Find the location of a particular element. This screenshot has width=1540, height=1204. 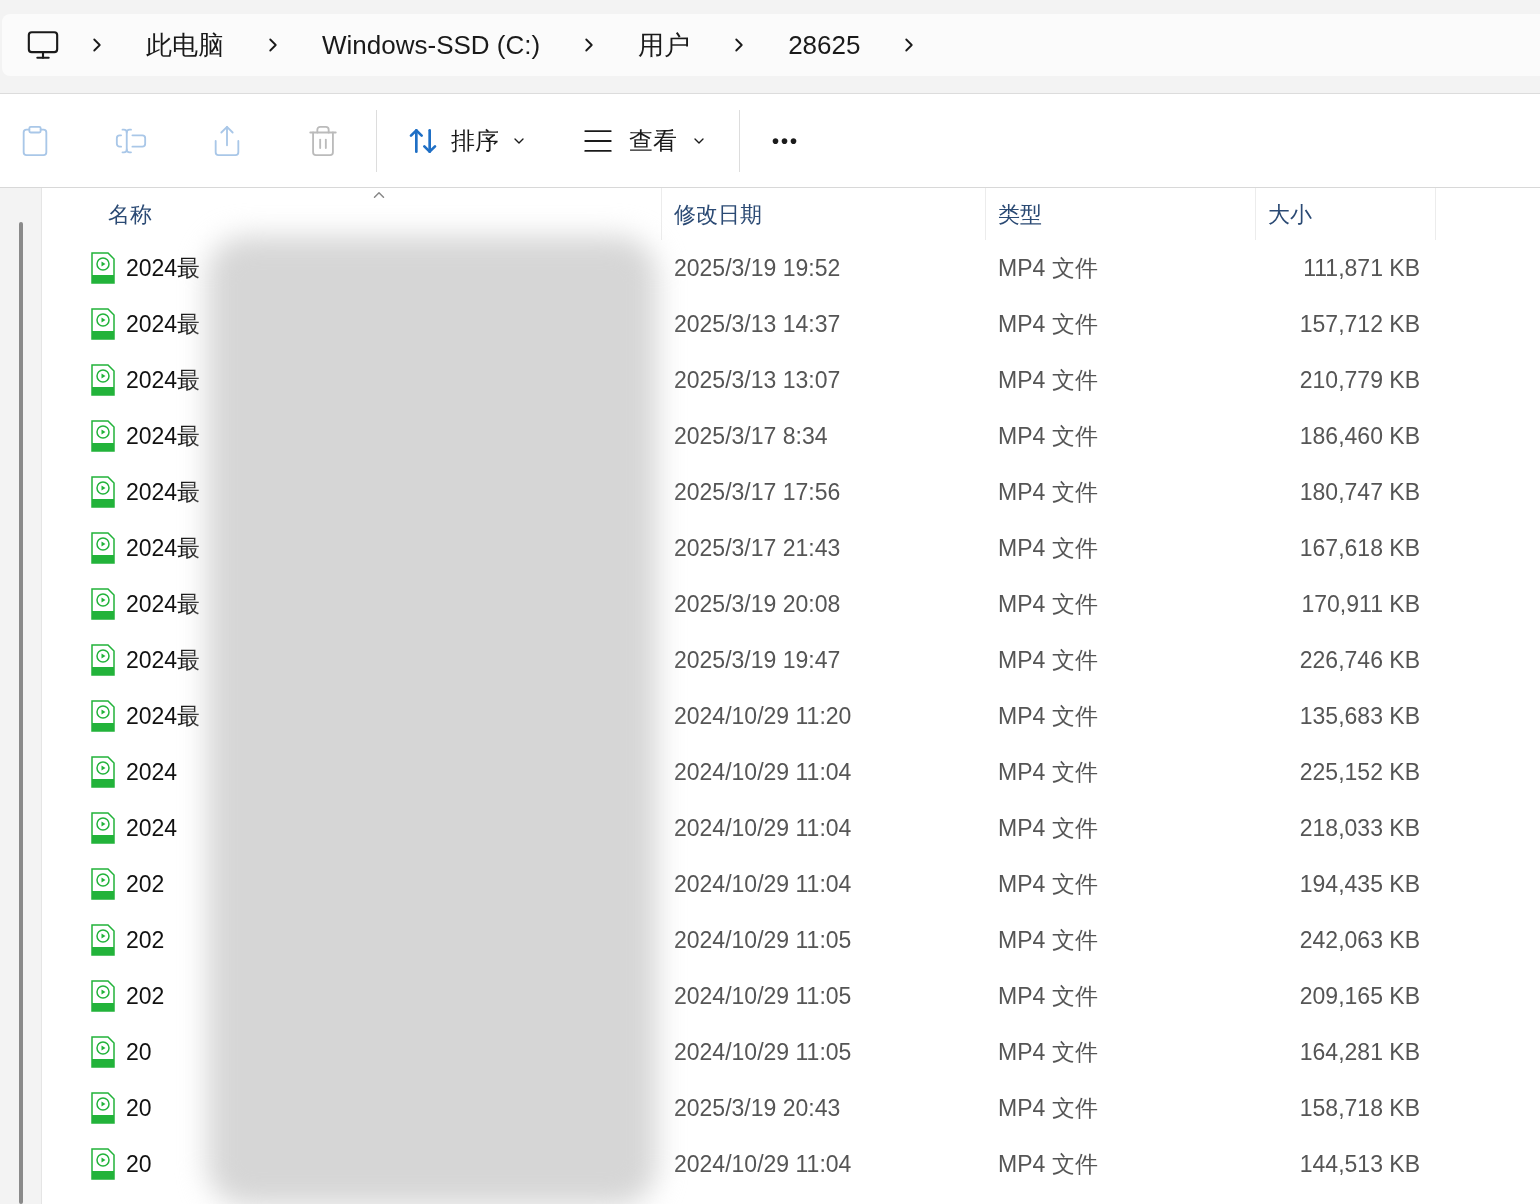

file-size: 242,063 KB is located at coordinates (1359, 939).